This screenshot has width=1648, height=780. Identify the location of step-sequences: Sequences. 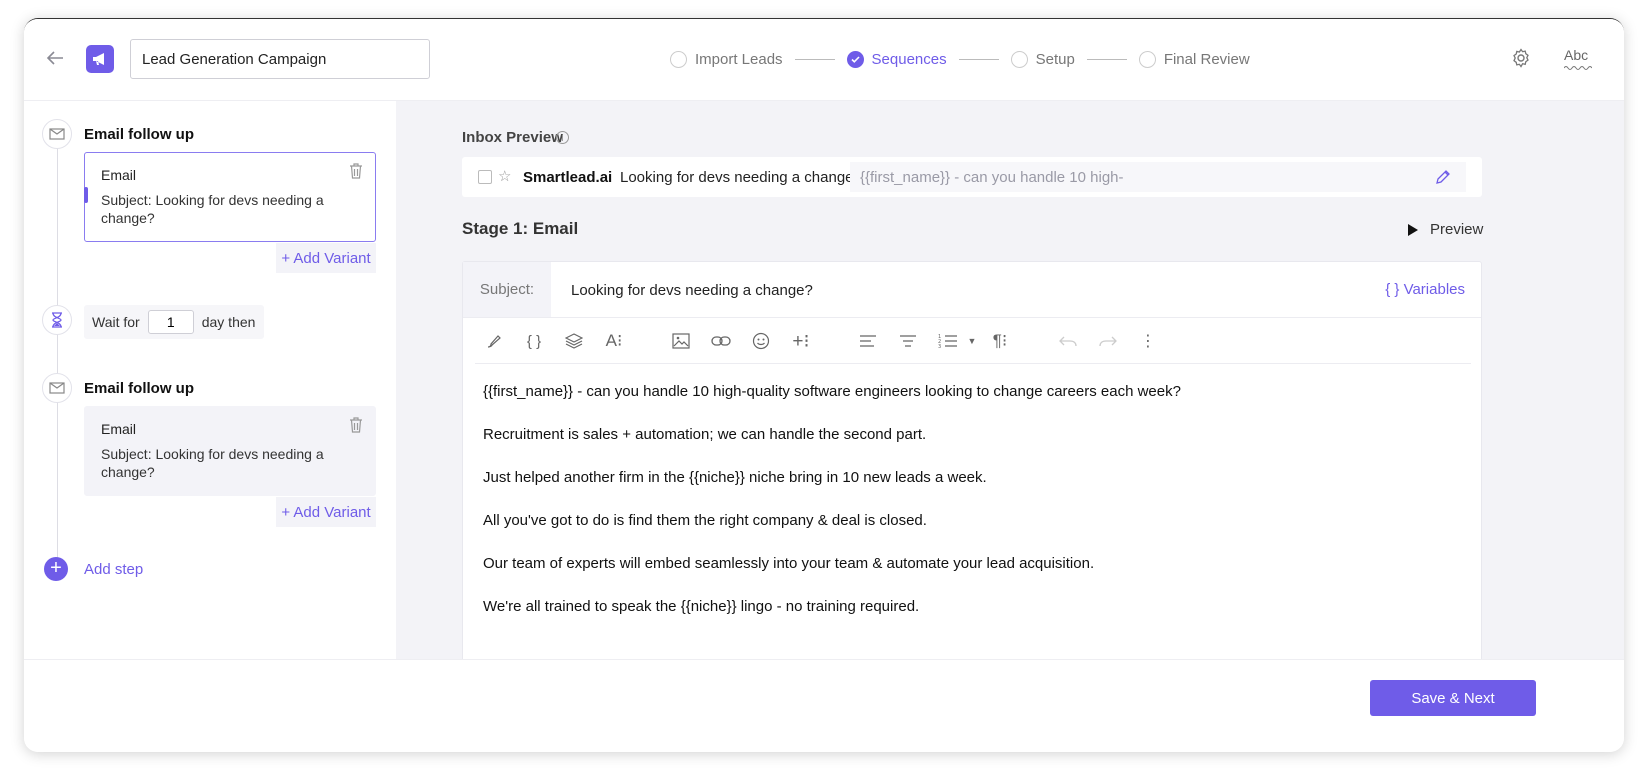
(896, 59).